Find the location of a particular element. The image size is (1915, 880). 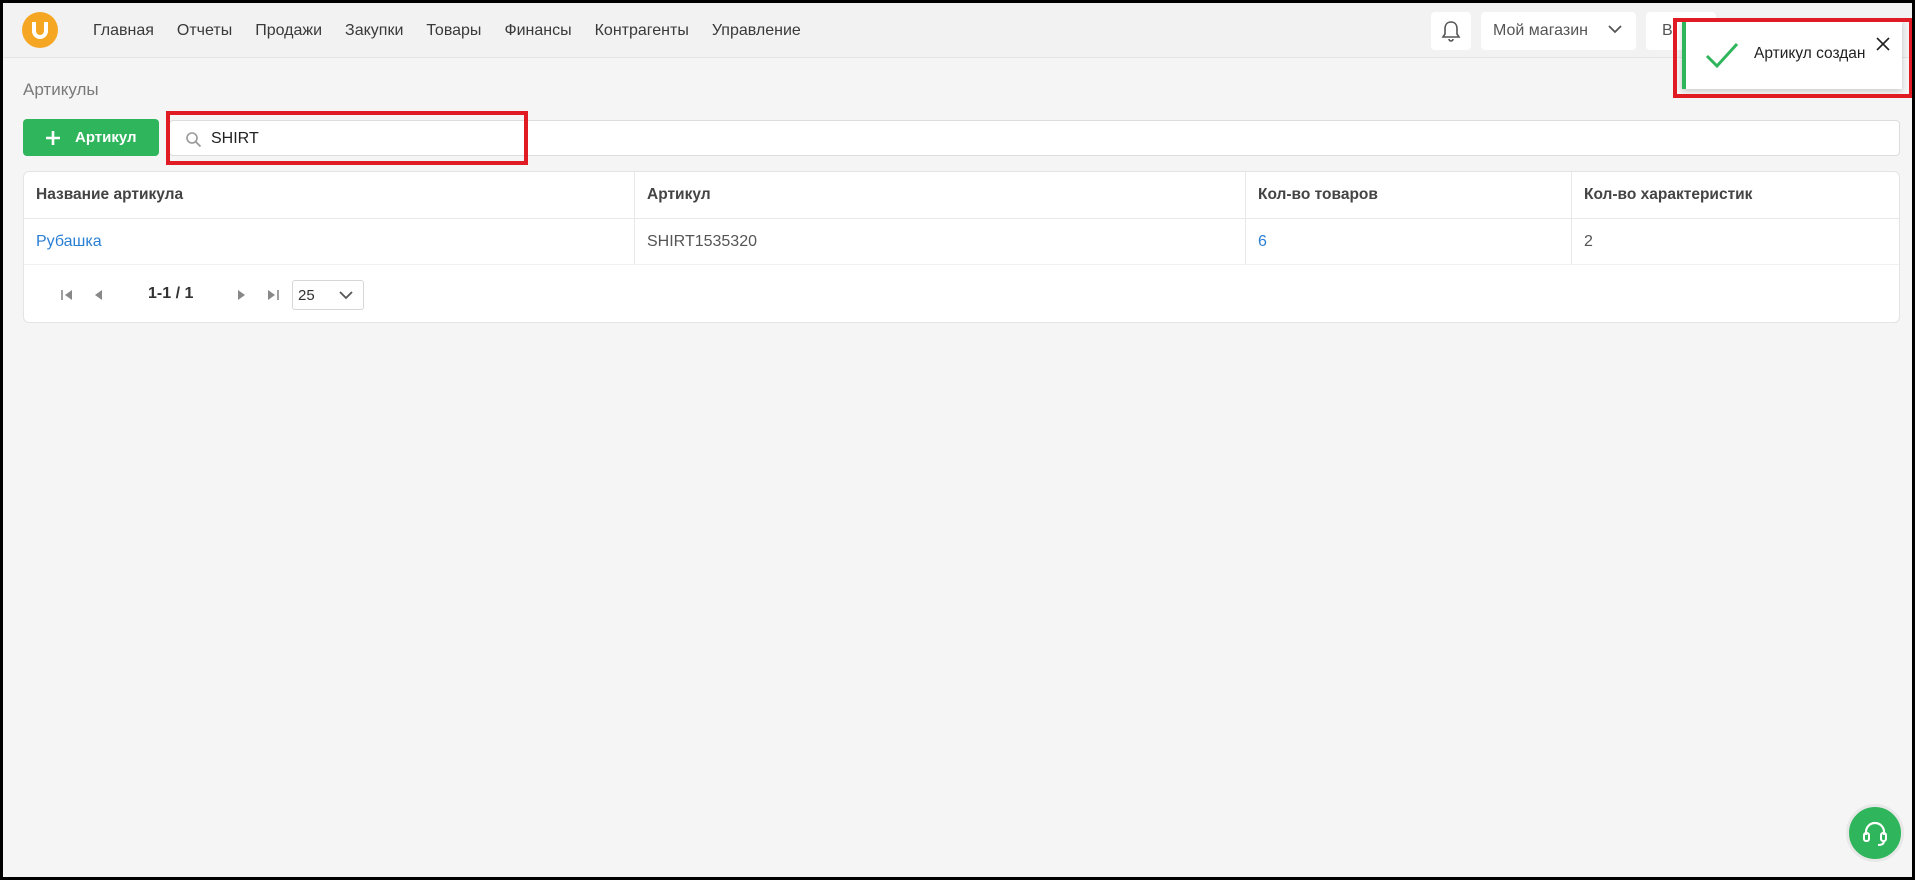

next-page-icon is located at coordinates (241, 295).